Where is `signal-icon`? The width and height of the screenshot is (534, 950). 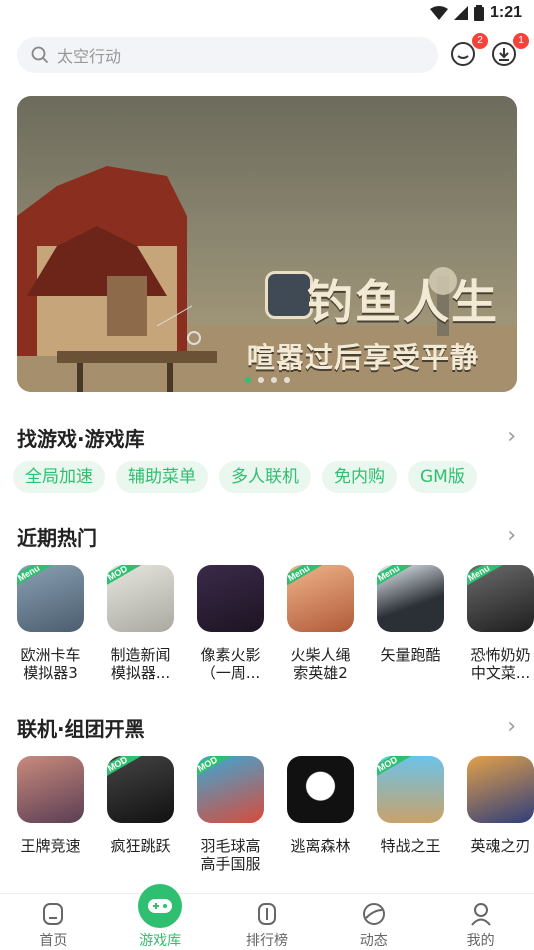 signal-icon is located at coordinates (460, 13).